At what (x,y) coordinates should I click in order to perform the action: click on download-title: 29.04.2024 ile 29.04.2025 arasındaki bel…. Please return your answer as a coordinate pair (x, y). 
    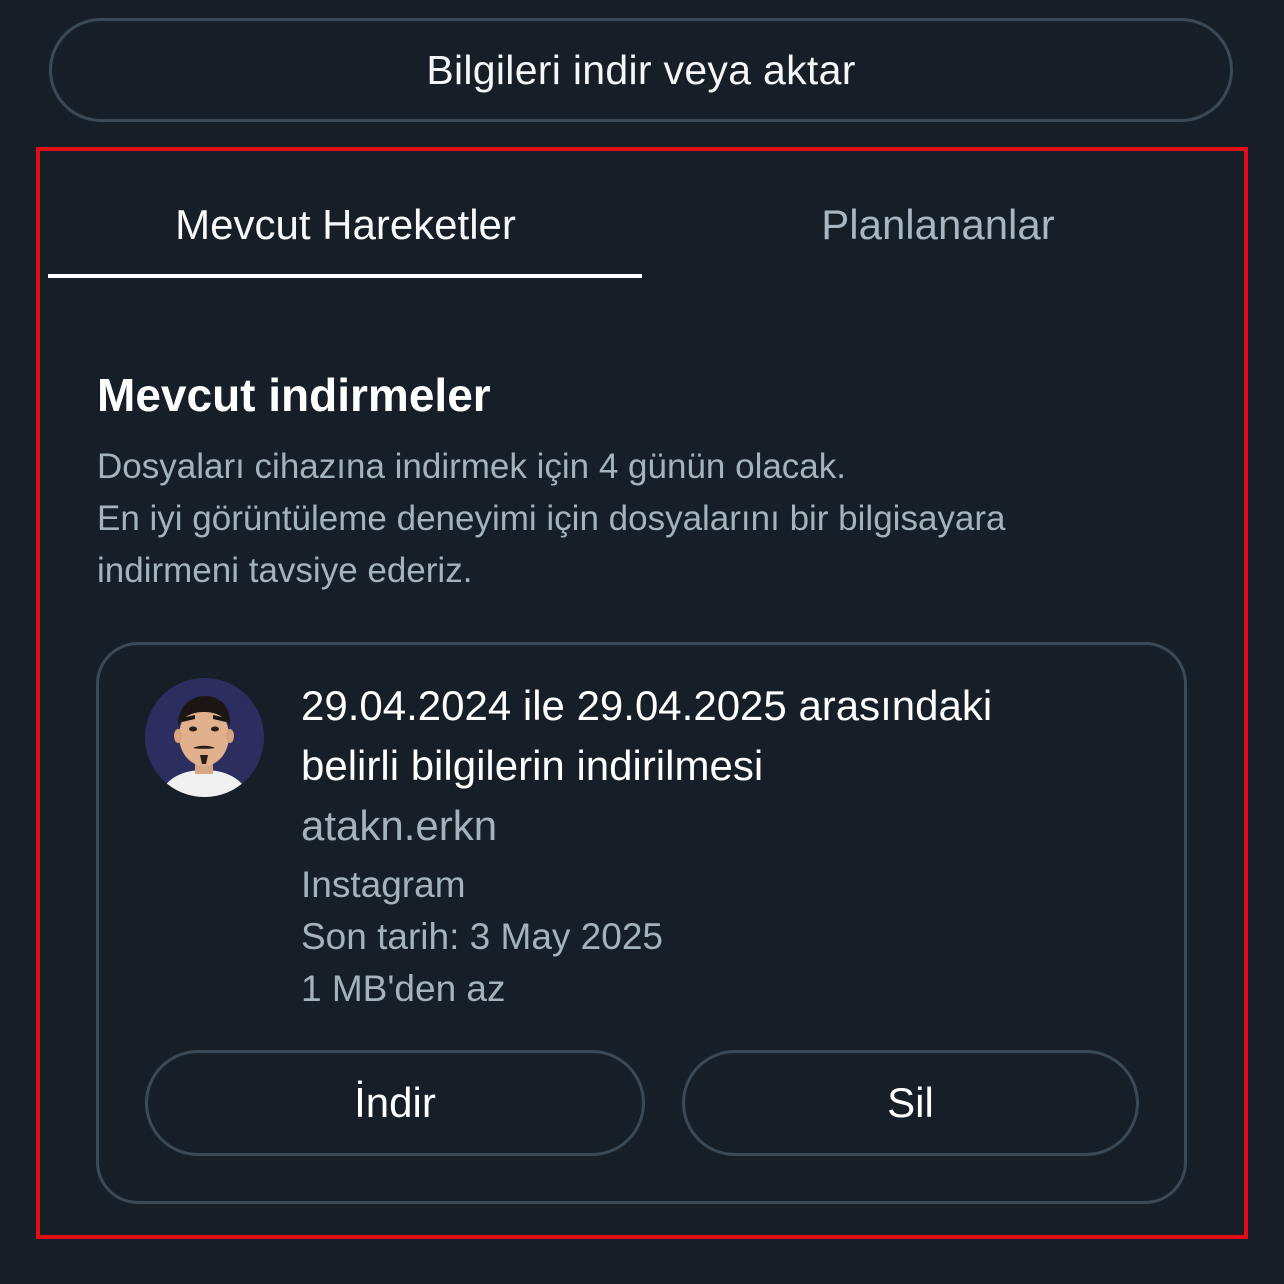
    Looking at the image, I should click on (741, 736).